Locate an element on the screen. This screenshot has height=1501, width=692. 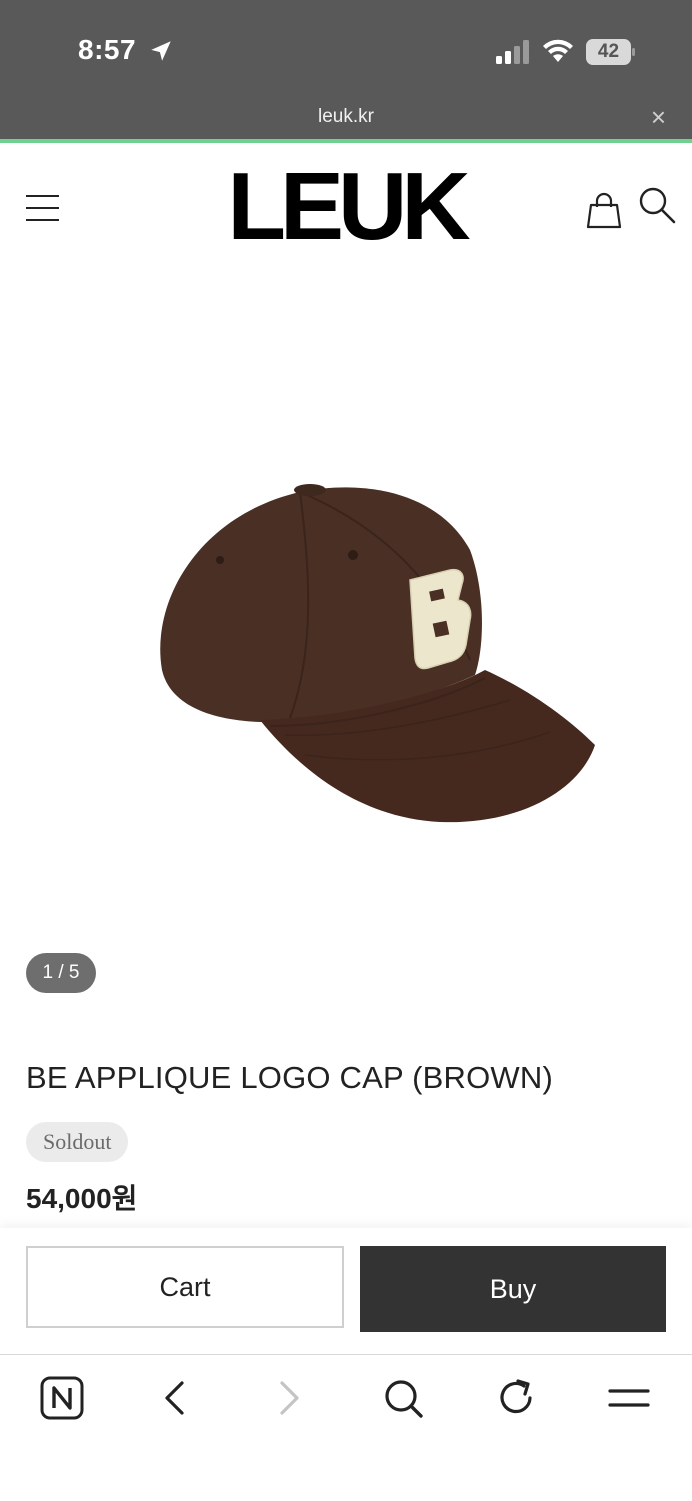
close-icon: × is located at coordinates (658, 117).